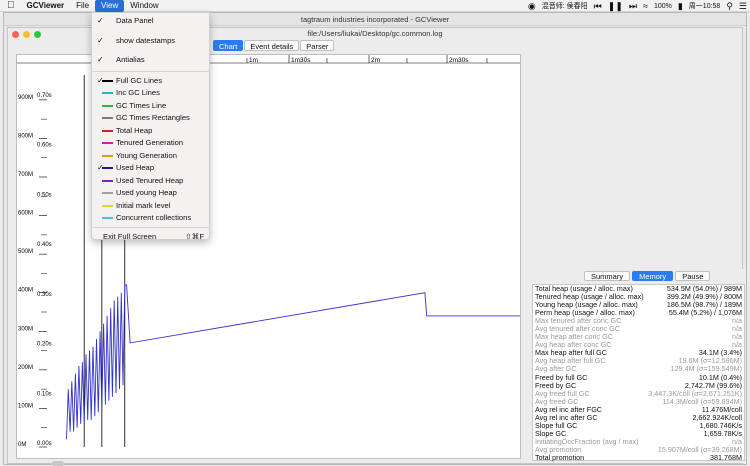 This screenshot has width=750, height=466. I want to click on tab-memory: Memory, so click(653, 276).